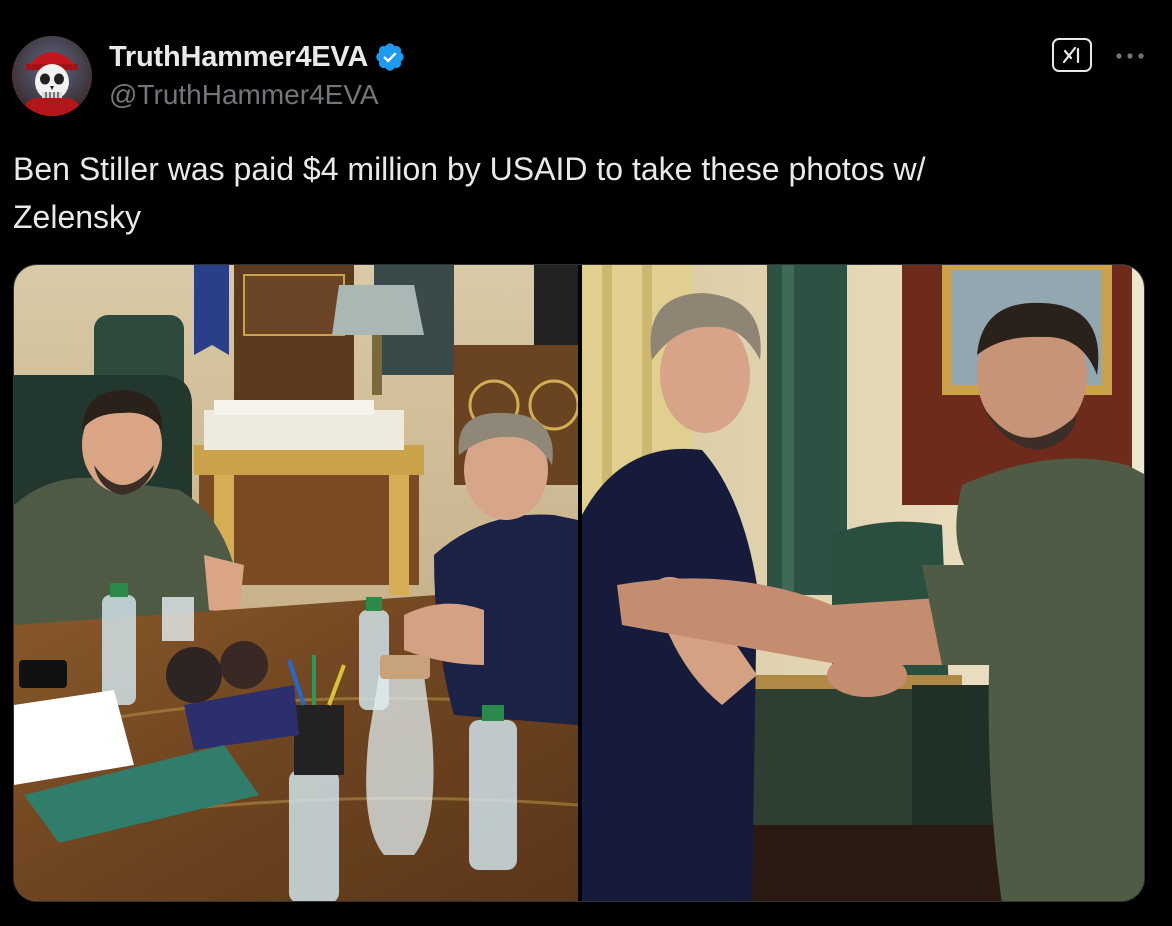 The image size is (1172, 926). What do you see at coordinates (586, 76) in the screenshot?
I see `tweet-header: TruthHammer4EVA @TruthHammer4EVA` at bounding box center [586, 76].